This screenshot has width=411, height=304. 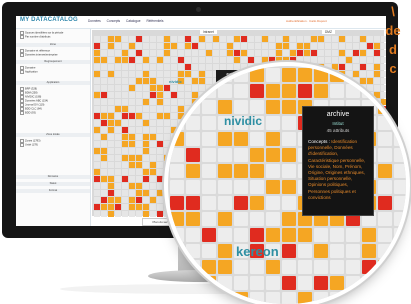 I want to click on user-info: Authentification · Carlo Dupont, so click(x=306, y=21).